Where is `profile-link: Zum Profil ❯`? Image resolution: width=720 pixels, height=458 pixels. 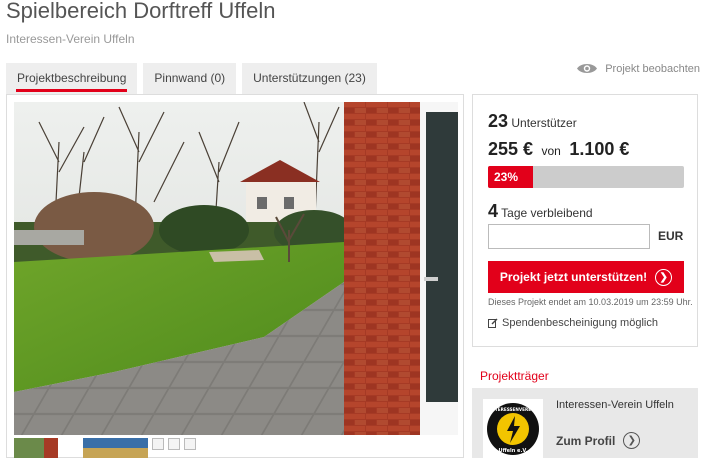 profile-link: Zum Profil ❯ is located at coordinates (598, 440).